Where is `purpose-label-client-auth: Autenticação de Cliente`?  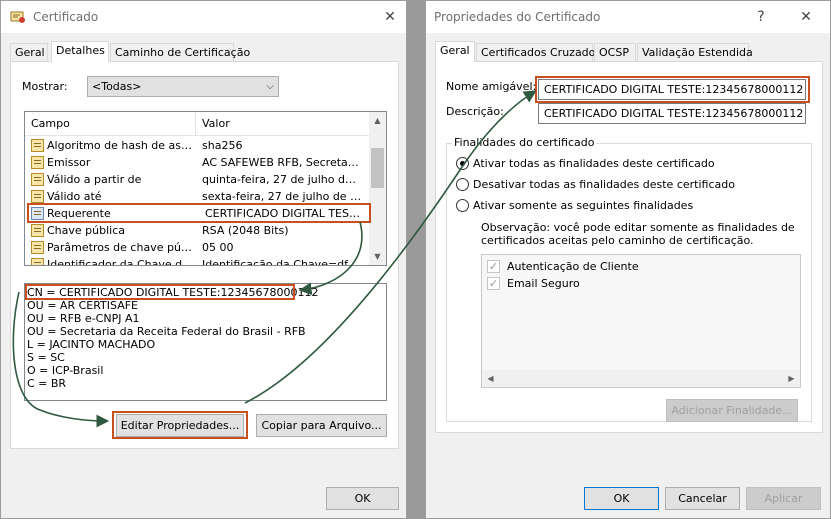
purpose-label-client-auth: Autenticação de Cliente is located at coordinates (573, 266).